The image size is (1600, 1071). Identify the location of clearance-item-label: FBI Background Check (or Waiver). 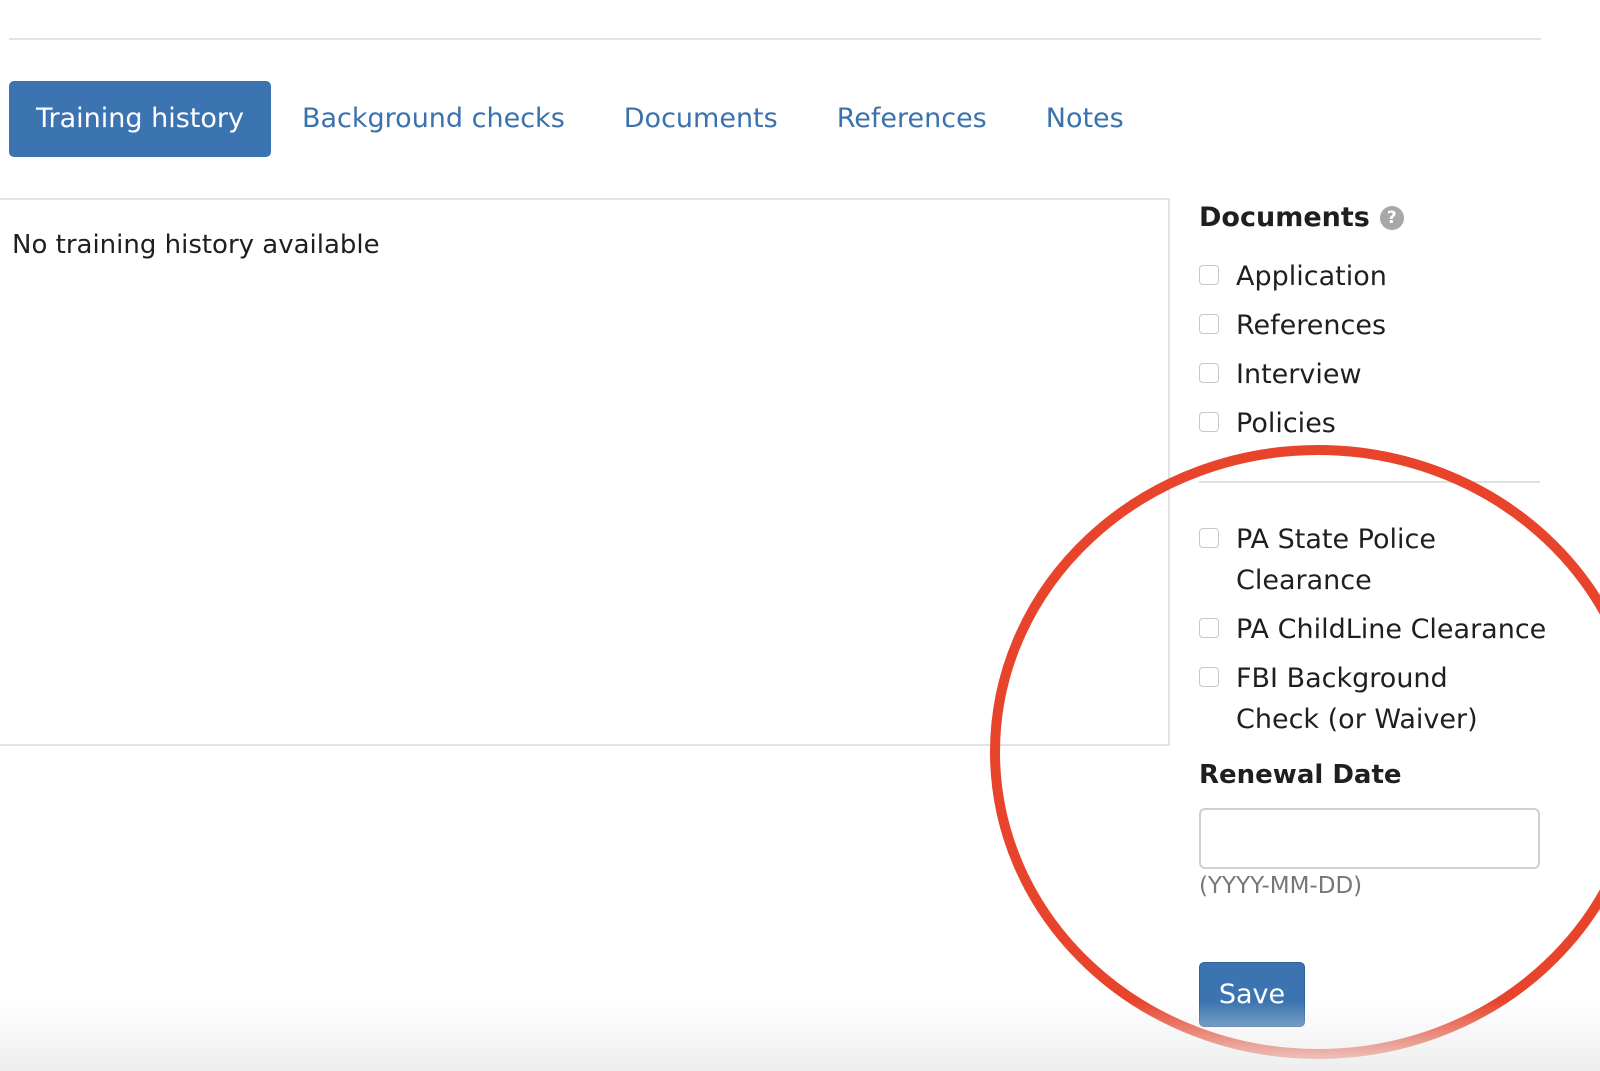
(1357, 699).